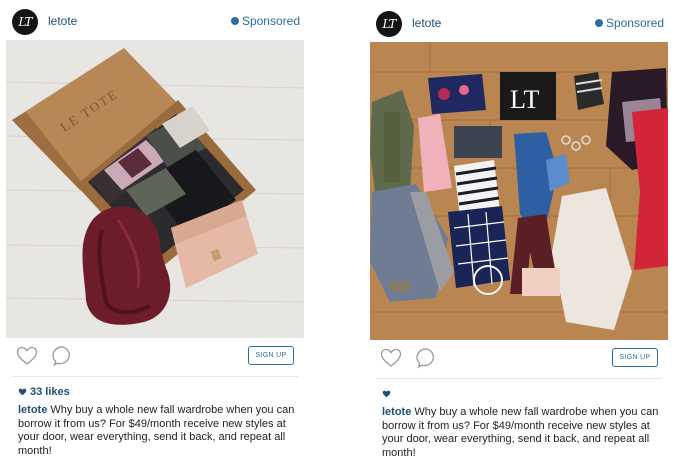  What do you see at coordinates (161, 392) in the screenshot?
I see `likes-count: 33 likes` at bounding box center [161, 392].